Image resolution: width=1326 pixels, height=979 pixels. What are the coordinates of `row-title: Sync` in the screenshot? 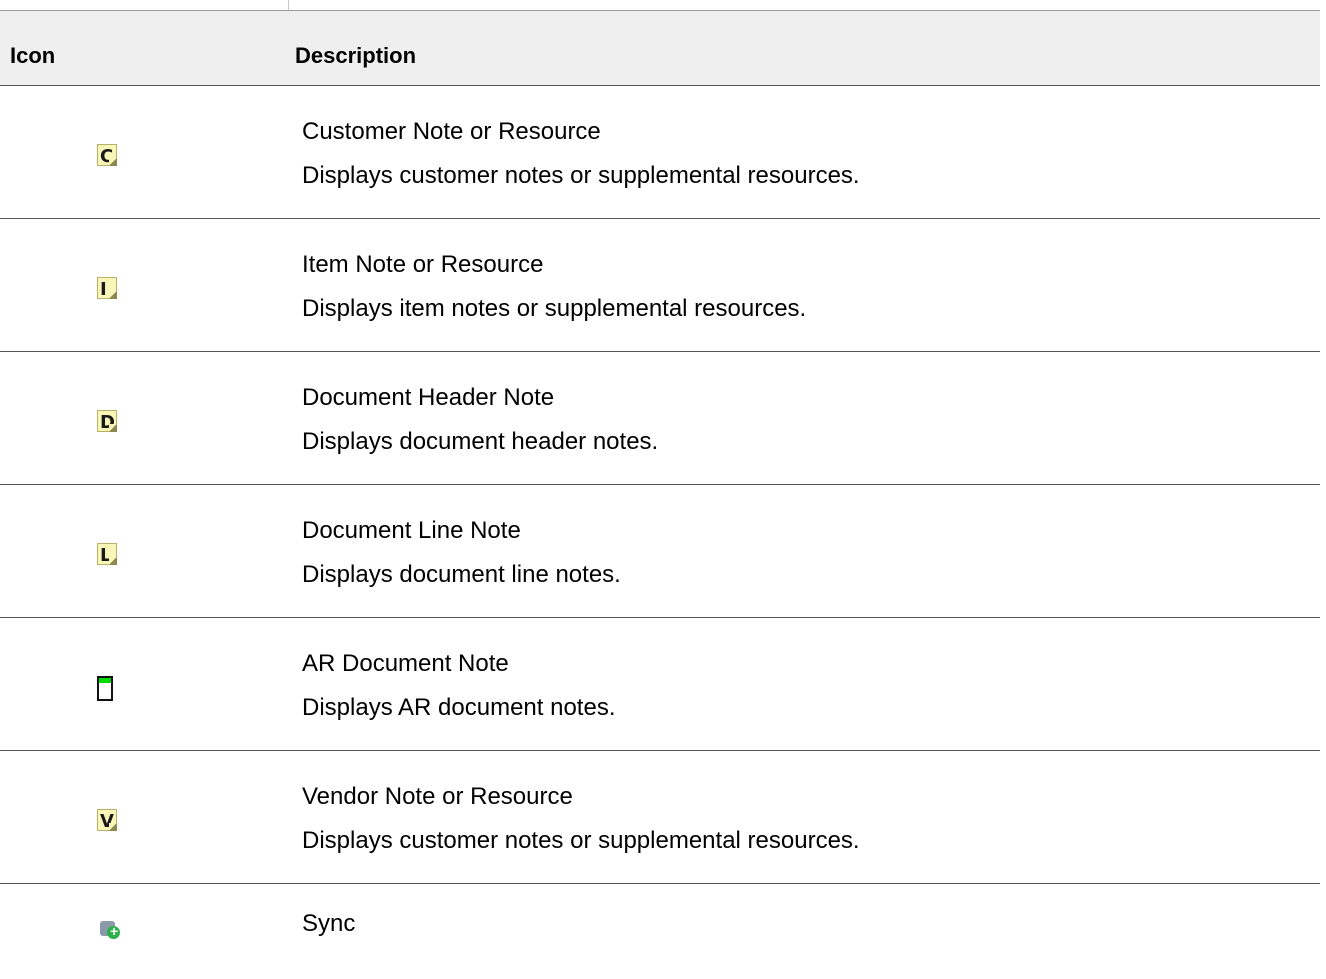 It's located at (329, 923).